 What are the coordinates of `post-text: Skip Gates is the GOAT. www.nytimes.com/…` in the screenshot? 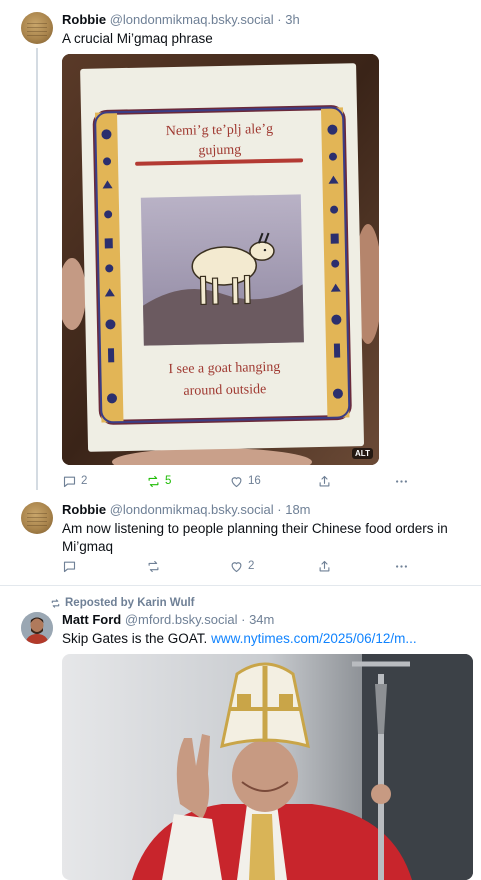 It's located at (239, 639).